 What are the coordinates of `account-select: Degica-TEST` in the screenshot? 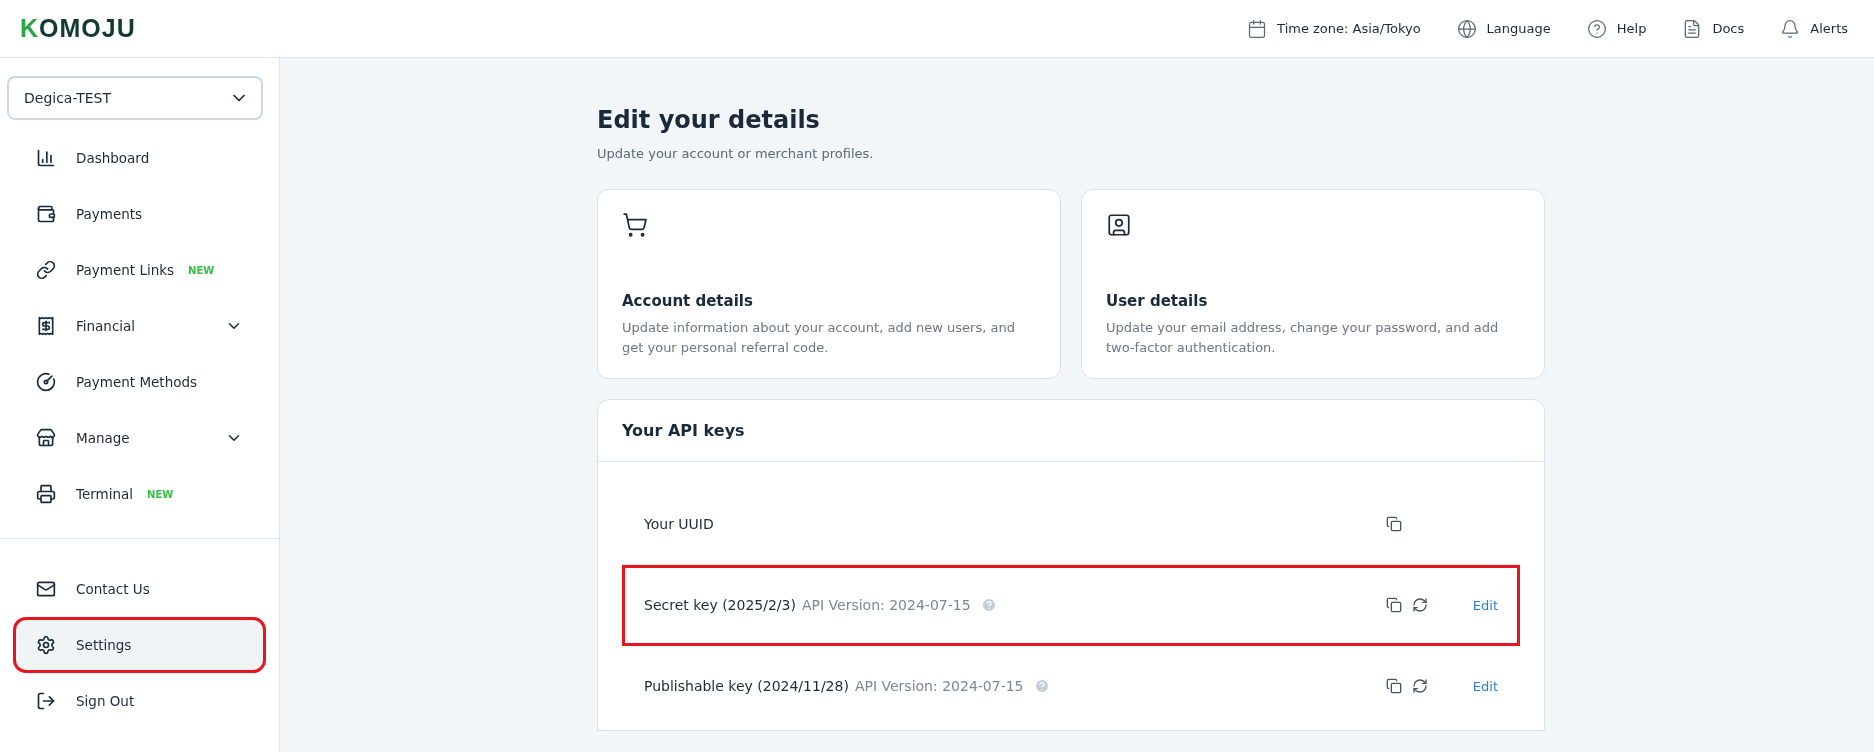 It's located at (135, 98).